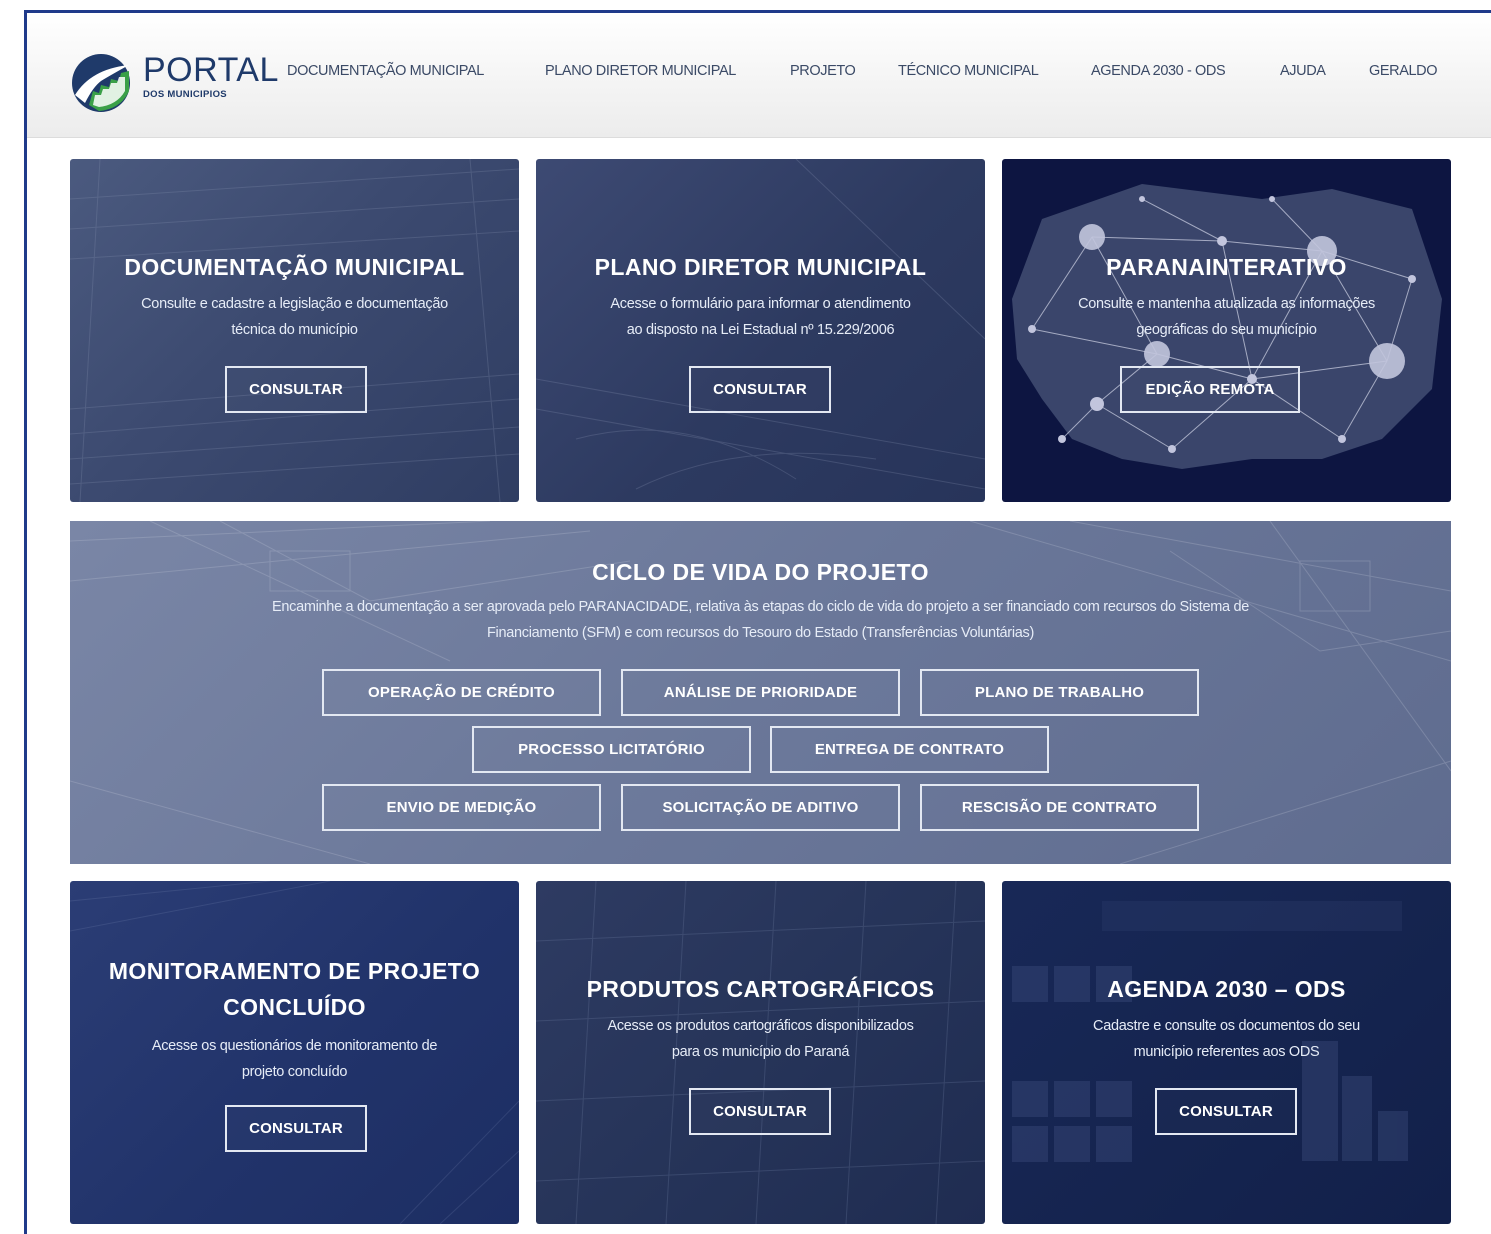 This screenshot has height=1234, width=1491. What do you see at coordinates (461, 807) in the screenshot?
I see `envio-de-medicao-button: ENVIO DE MEDIÇÃO` at bounding box center [461, 807].